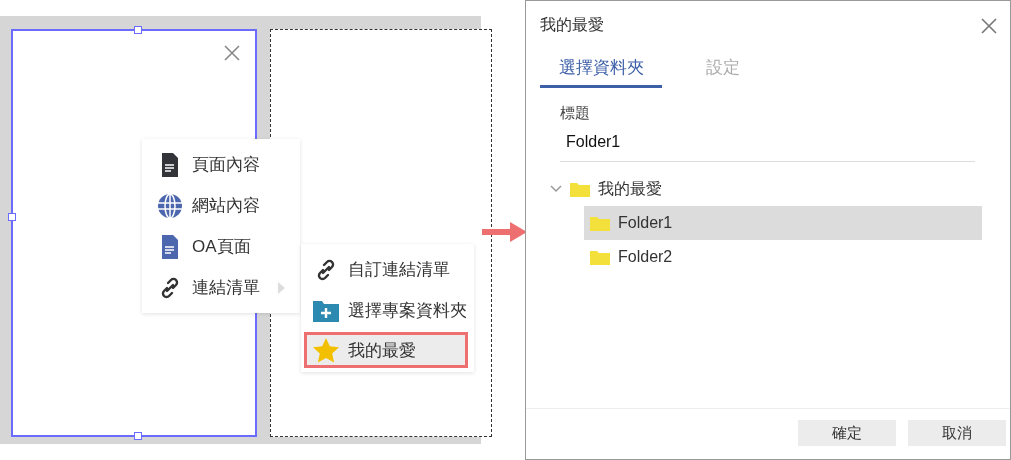 This screenshot has width=1011, height=460. I want to click on chevron-icon, so click(556, 189).